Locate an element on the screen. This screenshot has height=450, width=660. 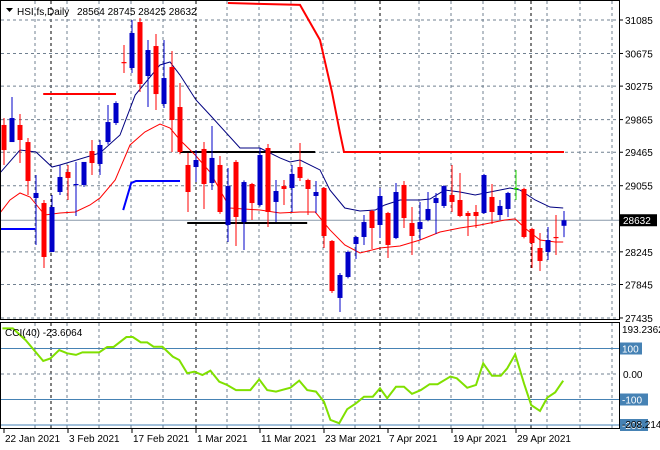
current-price-label: 28632 is located at coordinates (637, 221).